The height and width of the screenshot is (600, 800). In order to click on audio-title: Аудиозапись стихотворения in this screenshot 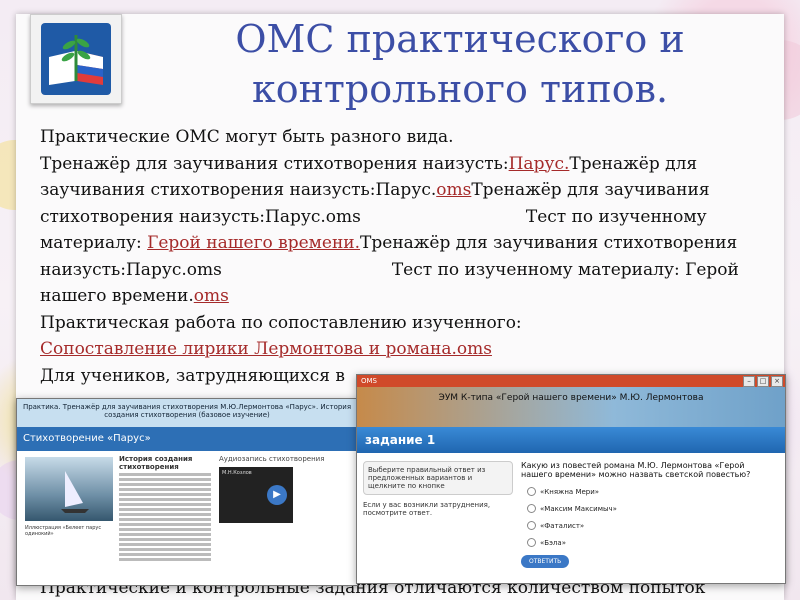, I will do `click(272, 459)`.